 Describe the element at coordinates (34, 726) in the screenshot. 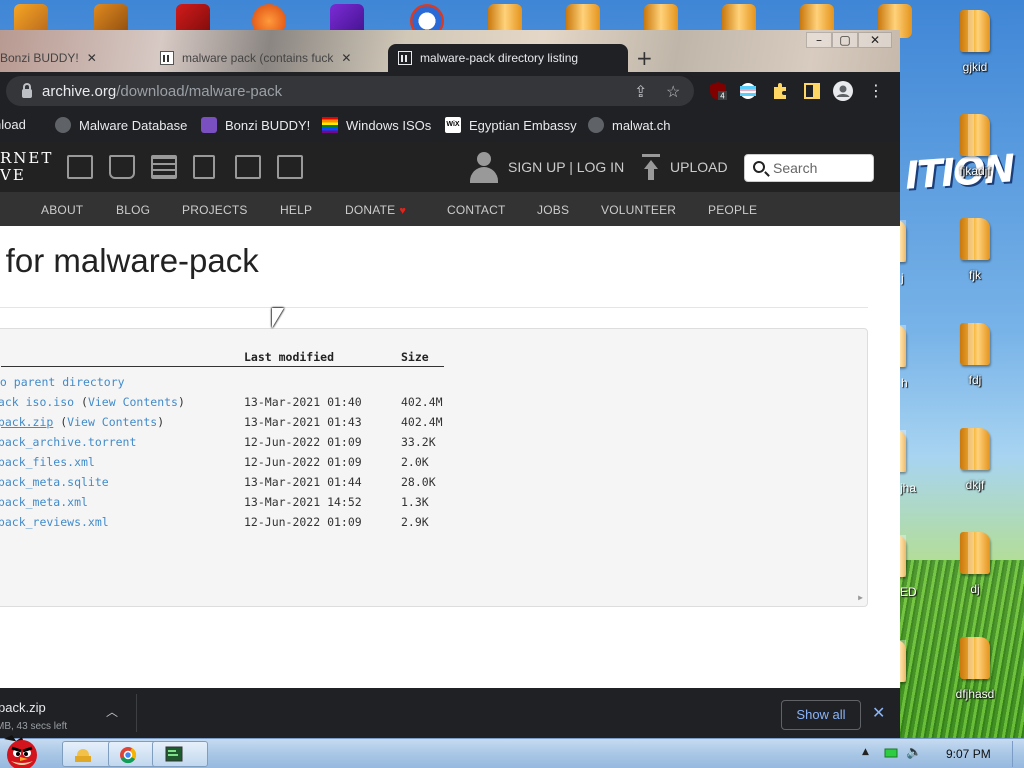

I see `download-status: MB, 43 secs left` at that location.